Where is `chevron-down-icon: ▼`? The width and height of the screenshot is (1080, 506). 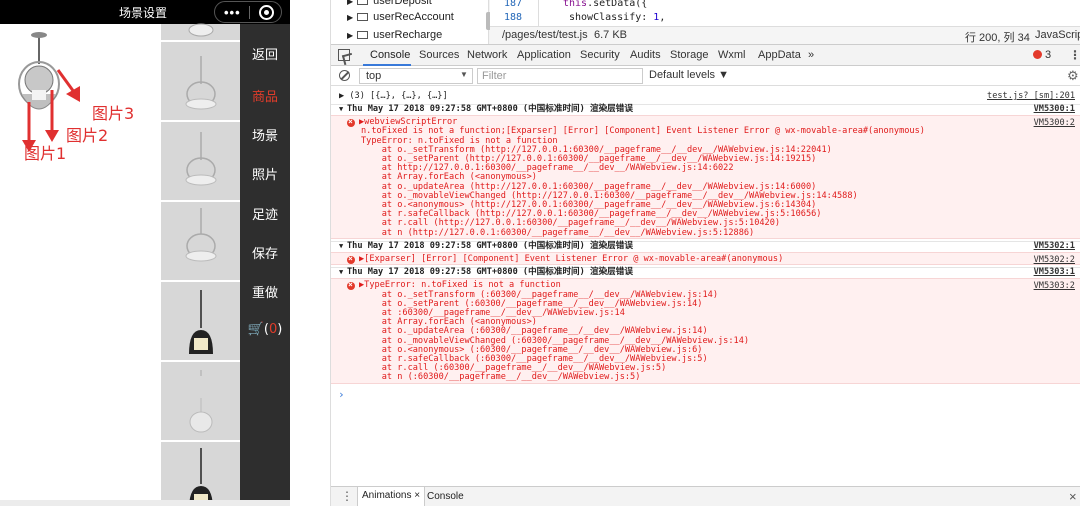
chevron-down-icon: ▼ is located at coordinates (464, 74).